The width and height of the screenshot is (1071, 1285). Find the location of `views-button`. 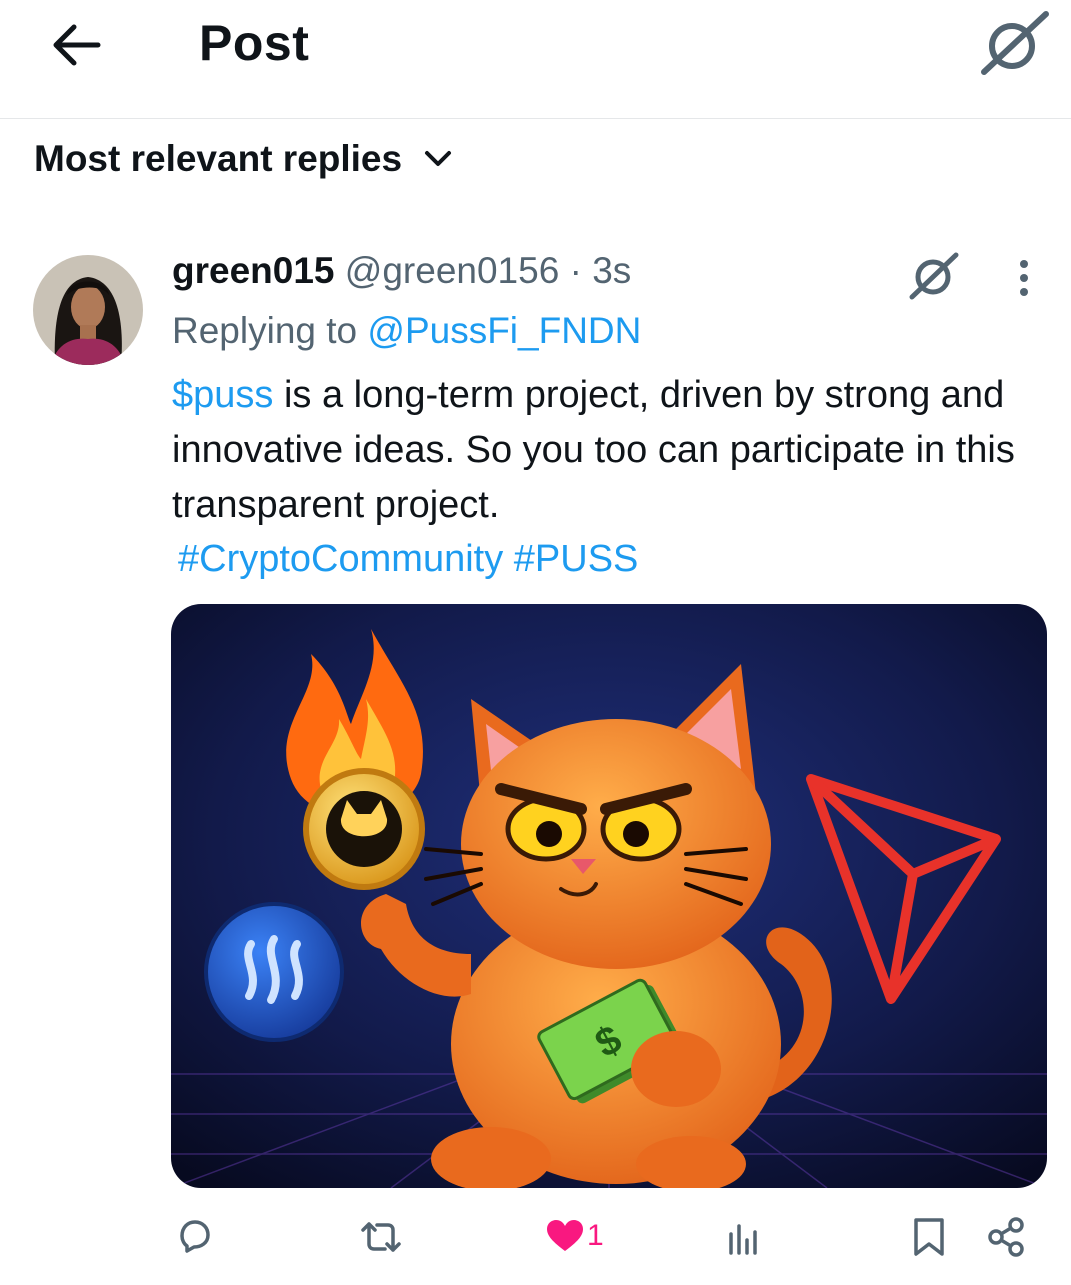

views-button is located at coordinates (744, 1238).